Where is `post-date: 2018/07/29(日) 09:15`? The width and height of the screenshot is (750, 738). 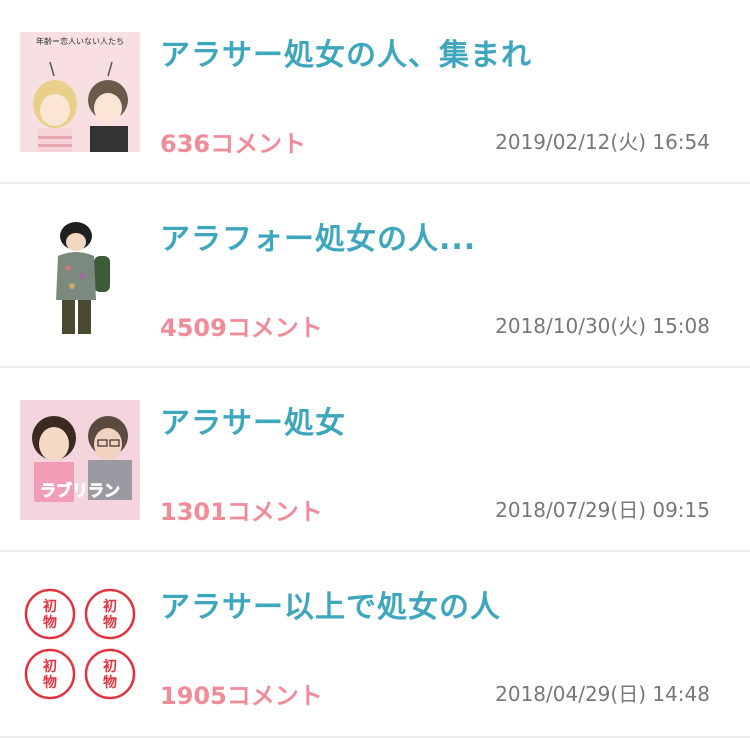
post-date: 2018/07/29(日) 09:15 is located at coordinates (602, 510).